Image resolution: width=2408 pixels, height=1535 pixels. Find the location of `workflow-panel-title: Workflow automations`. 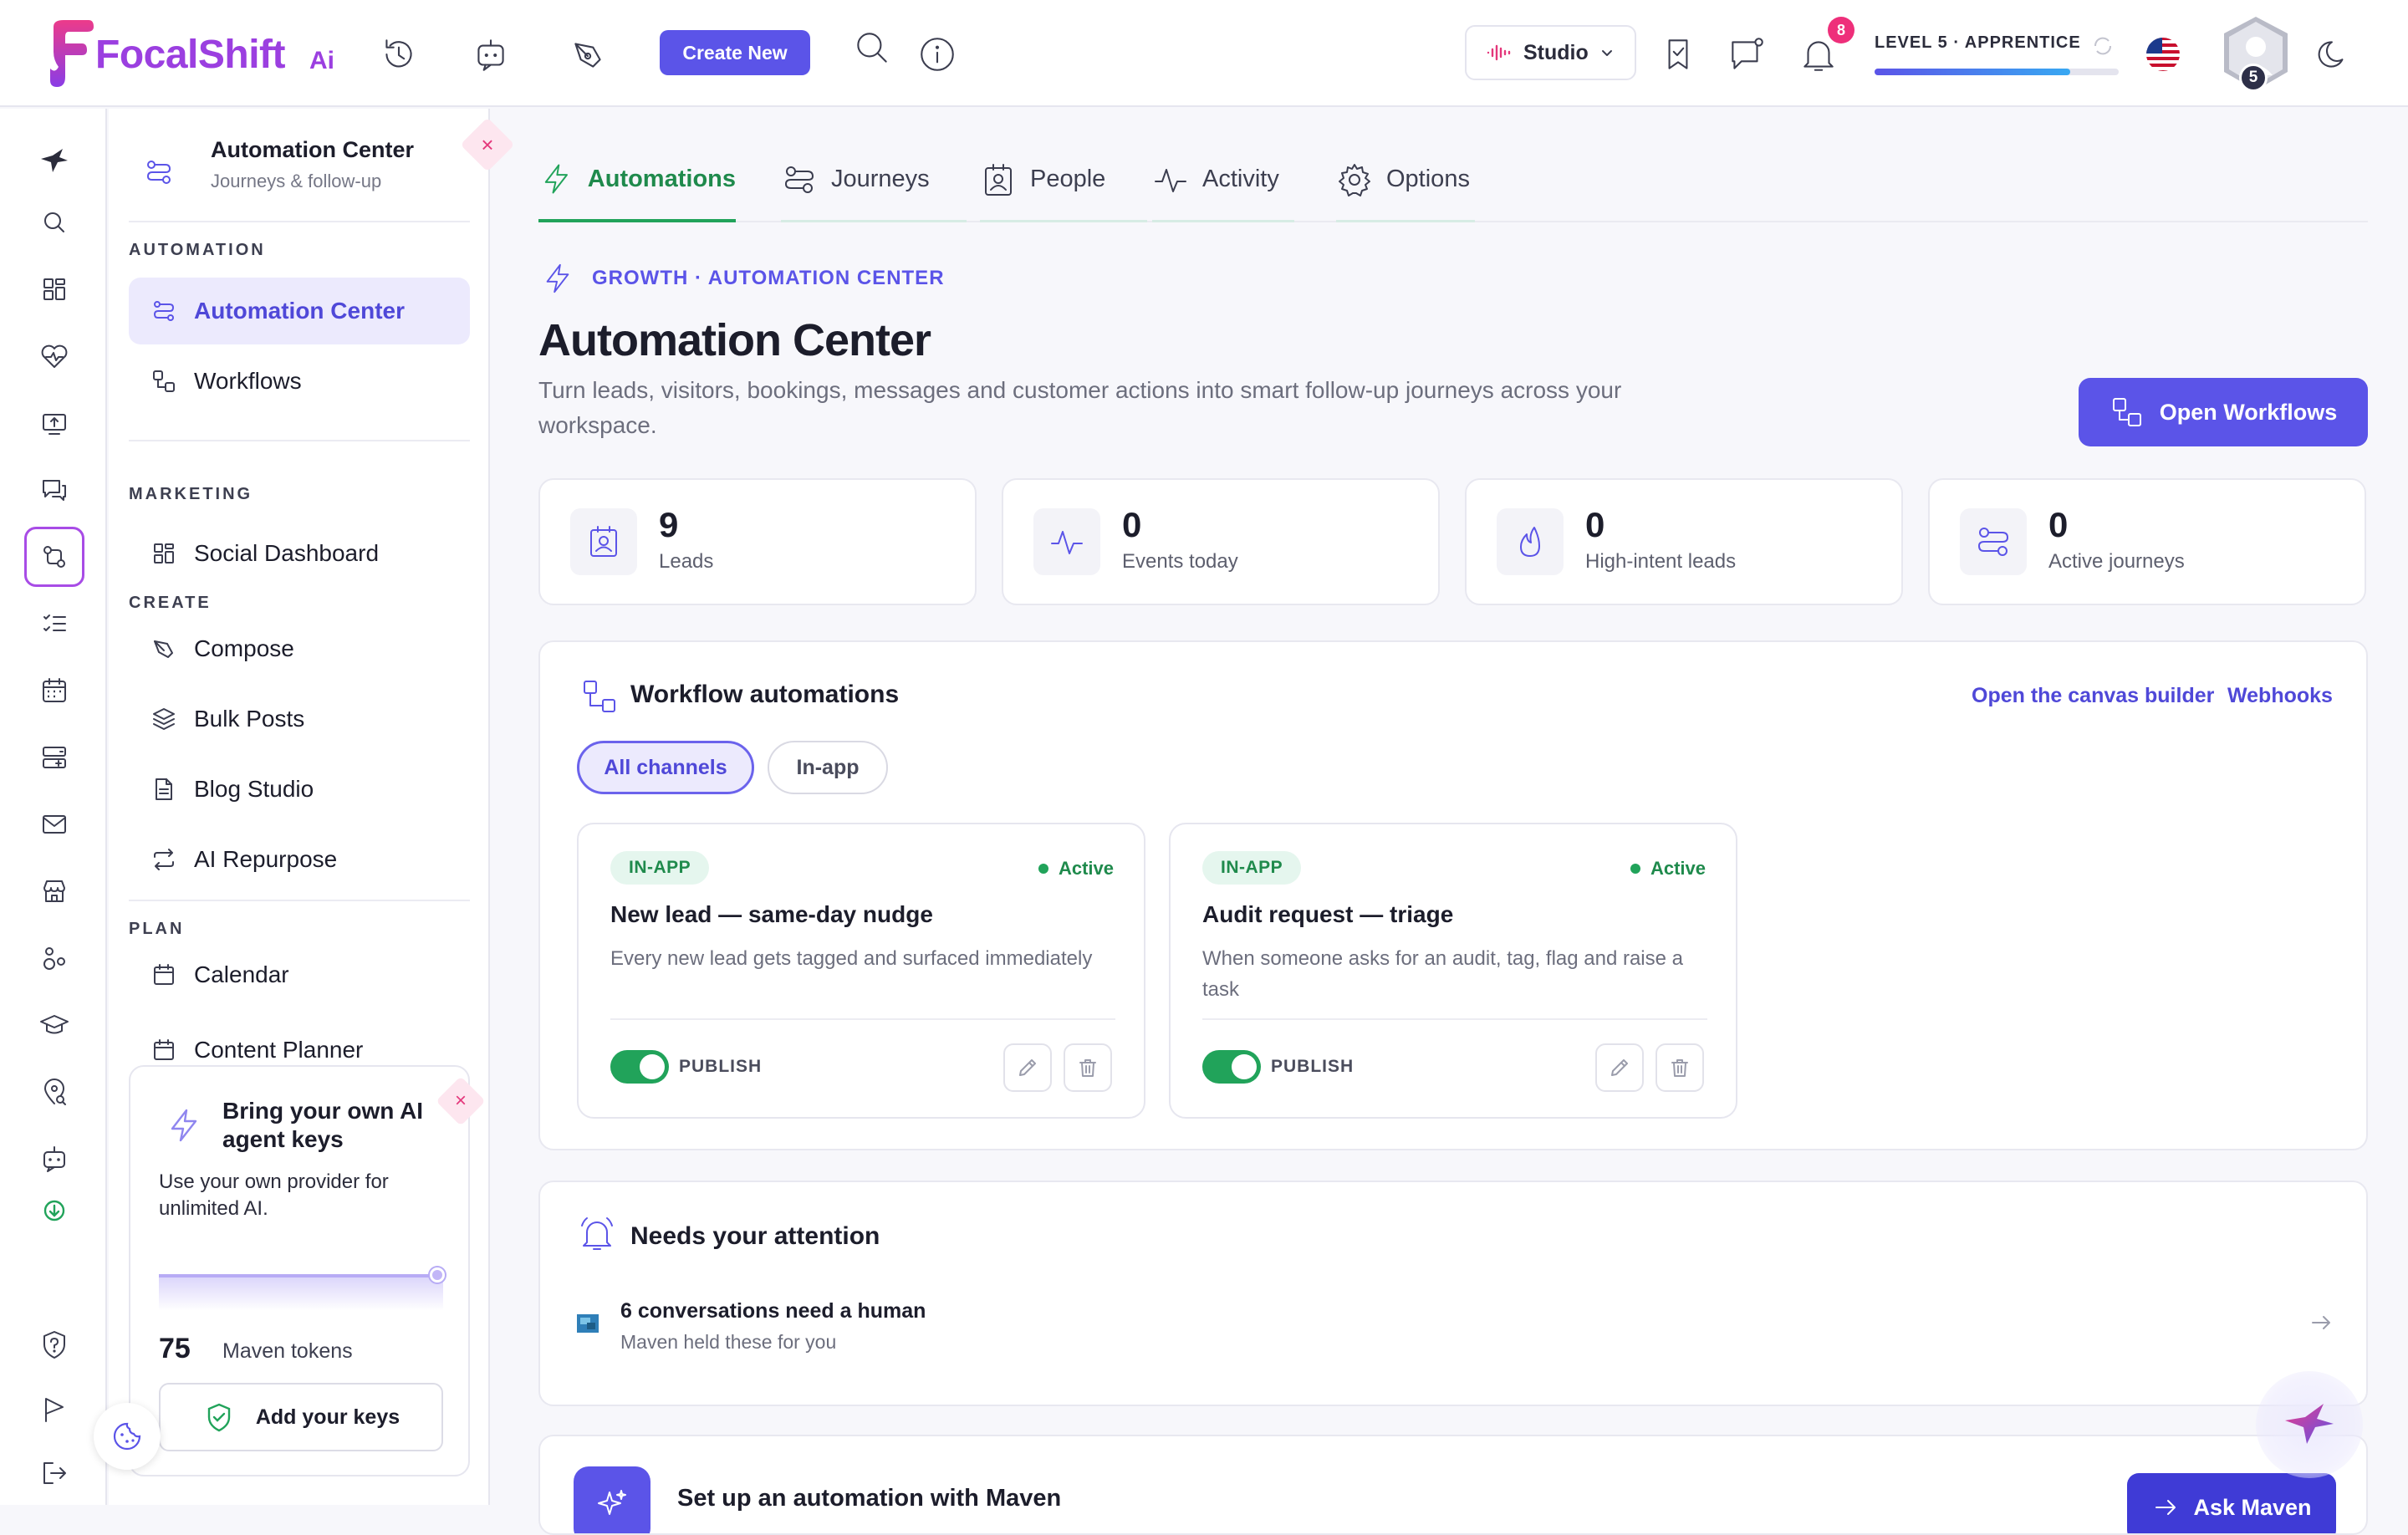

workflow-panel-title: Workflow automations is located at coordinates (765, 694).